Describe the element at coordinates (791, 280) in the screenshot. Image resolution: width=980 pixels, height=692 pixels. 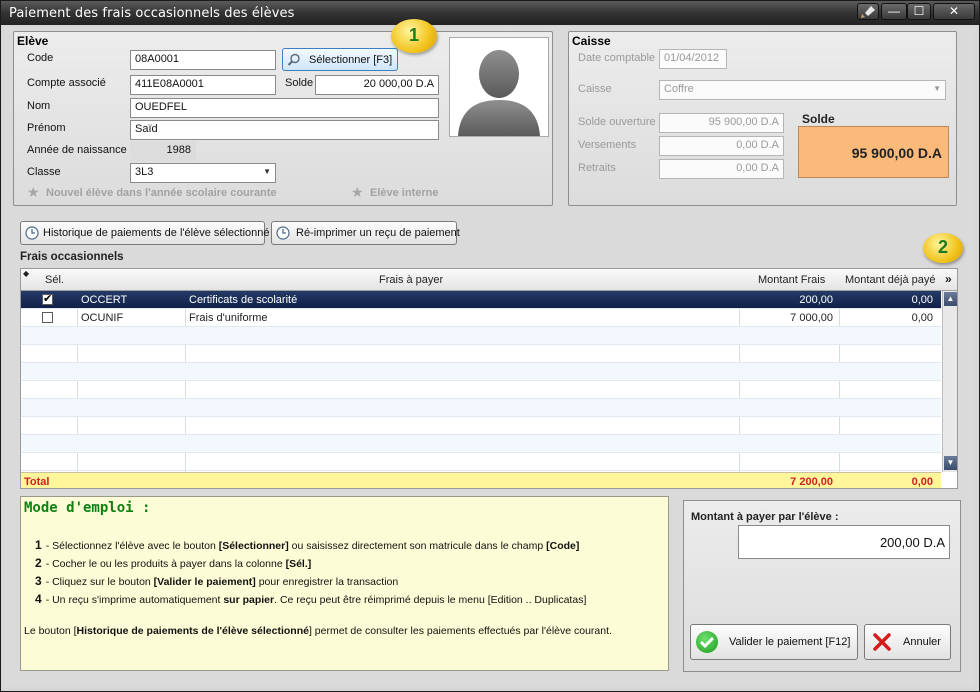
I see `col-montant: Montant Frais` at that location.